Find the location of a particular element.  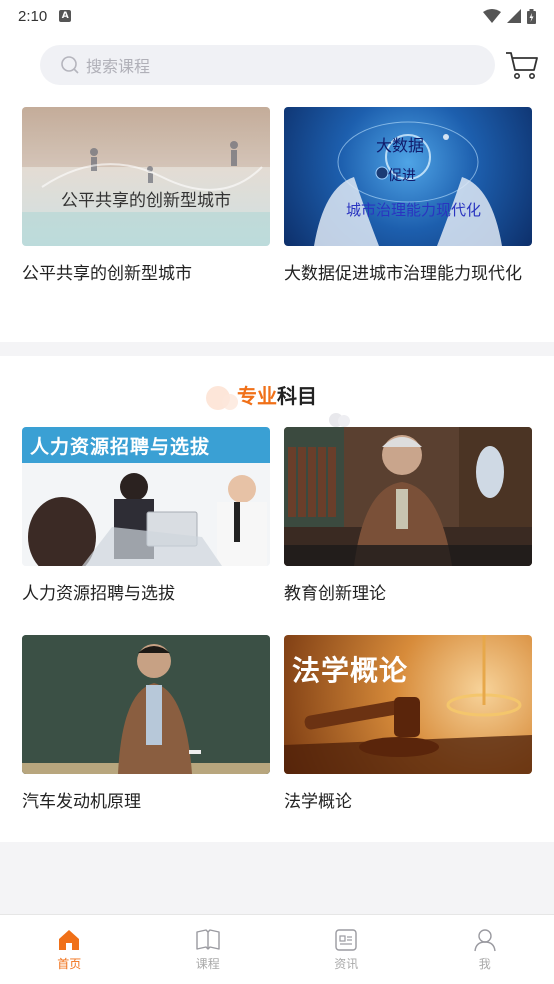

notification-icon: A is located at coordinates (65, 16).